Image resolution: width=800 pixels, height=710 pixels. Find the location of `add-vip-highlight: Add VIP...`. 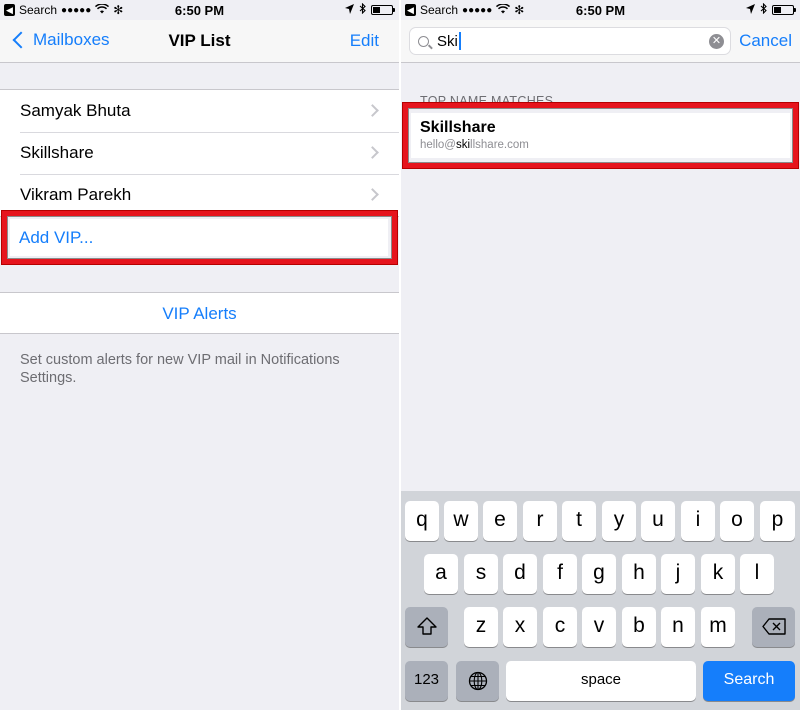

add-vip-highlight: Add VIP... is located at coordinates (199, 237).